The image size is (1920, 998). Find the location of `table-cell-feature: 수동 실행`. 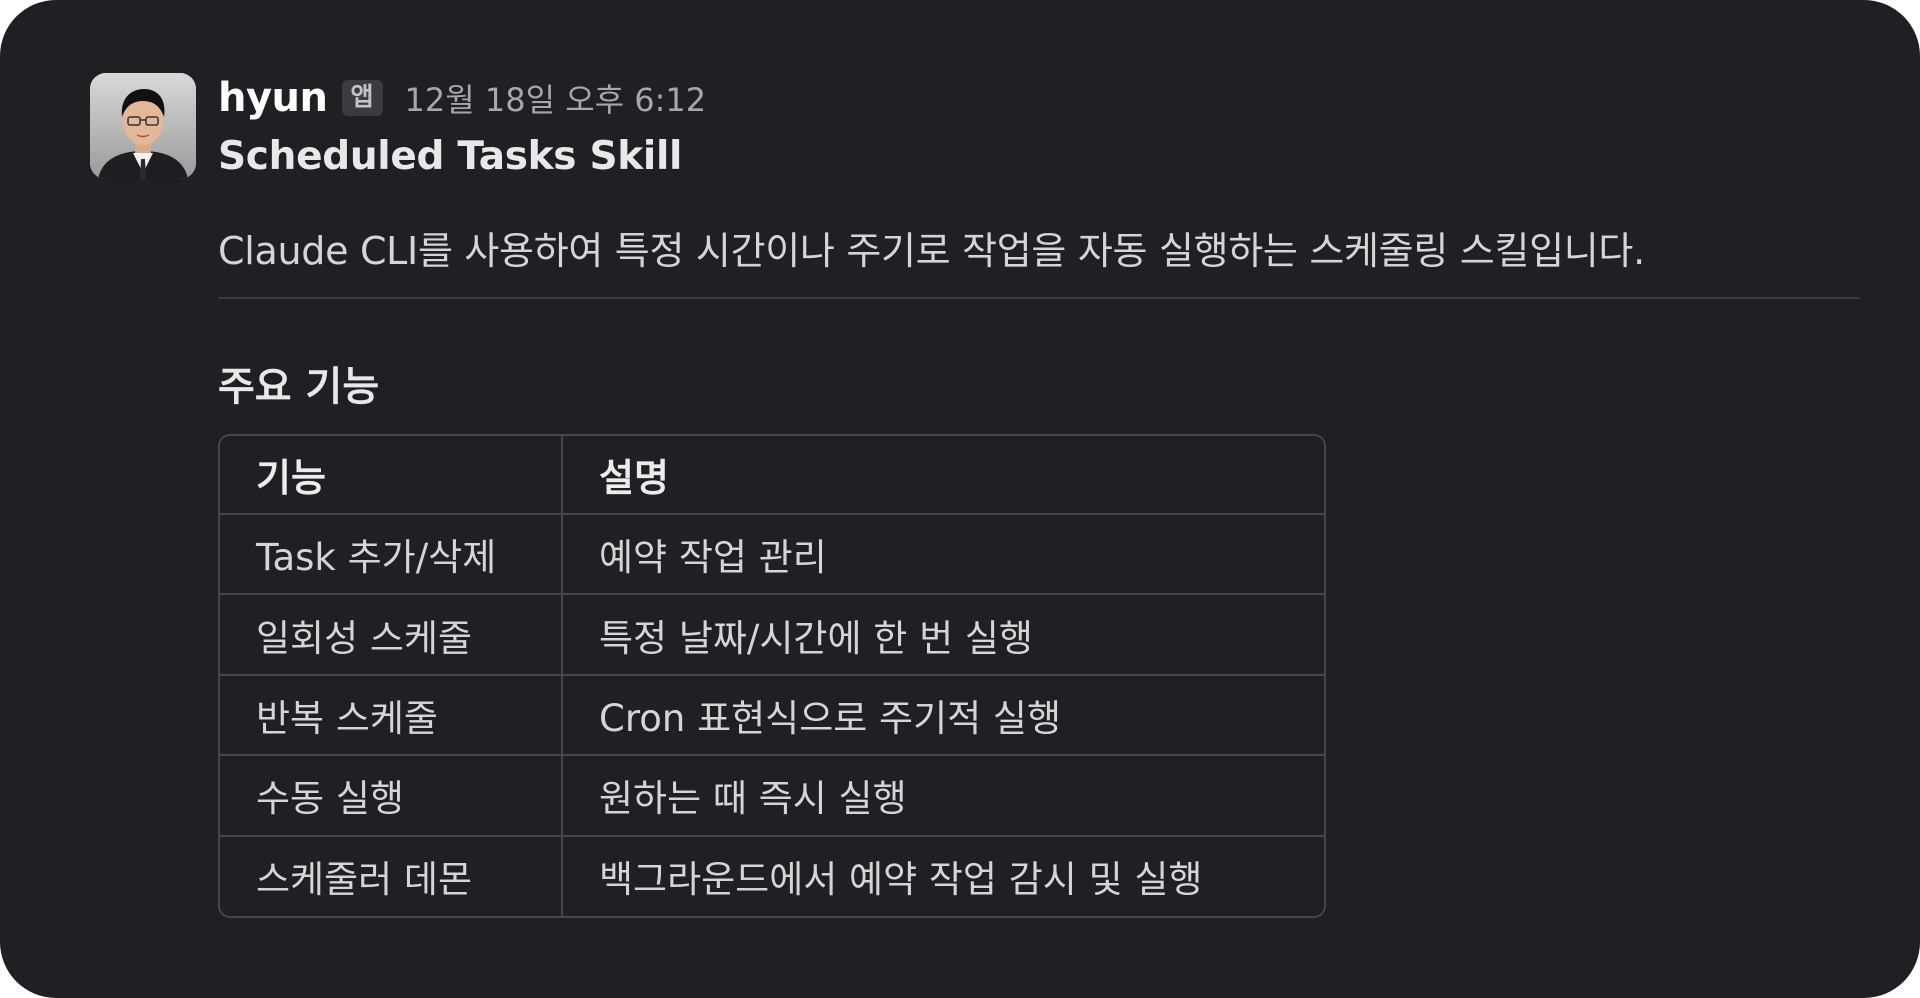

table-cell-feature: 수동 실행 is located at coordinates (391, 796).